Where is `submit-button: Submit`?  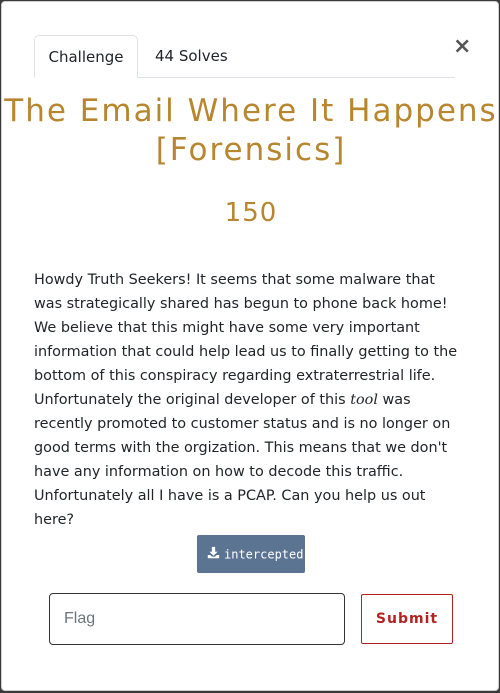
submit-button: Submit is located at coordinates (407, 619).